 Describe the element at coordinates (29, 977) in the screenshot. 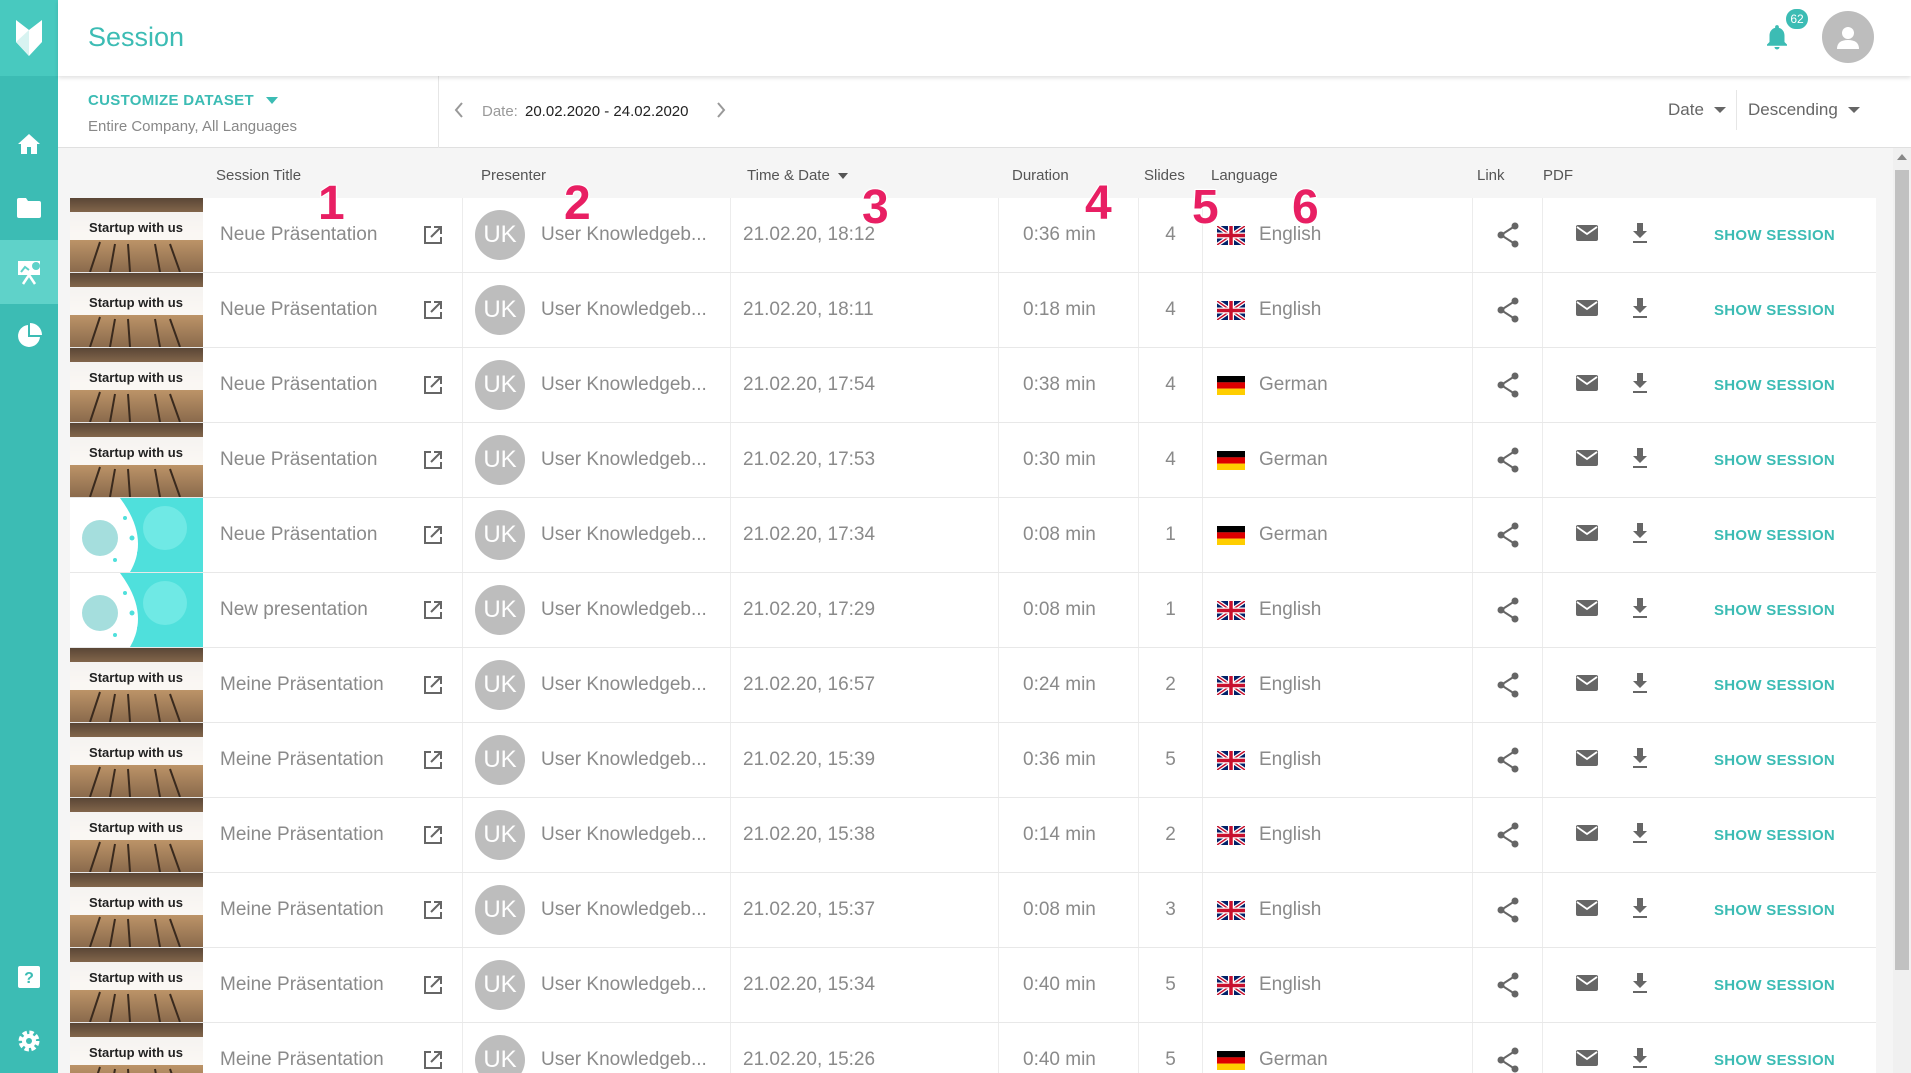

I see `sidebar-item-help: ?` at that location.